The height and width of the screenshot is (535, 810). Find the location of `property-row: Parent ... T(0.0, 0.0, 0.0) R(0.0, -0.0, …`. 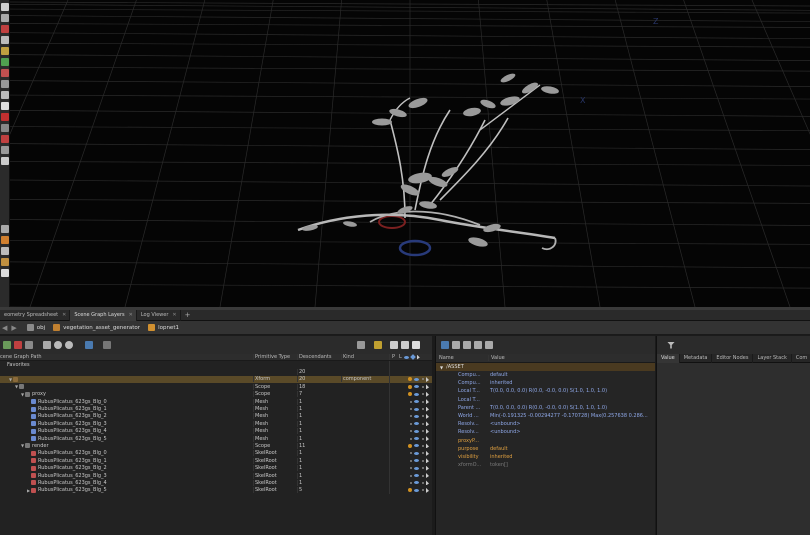

property-row: Parent ... T(0.0, 0.0, 0.0) R(0.0, -0.0, … is located at coordinates (545, 408).